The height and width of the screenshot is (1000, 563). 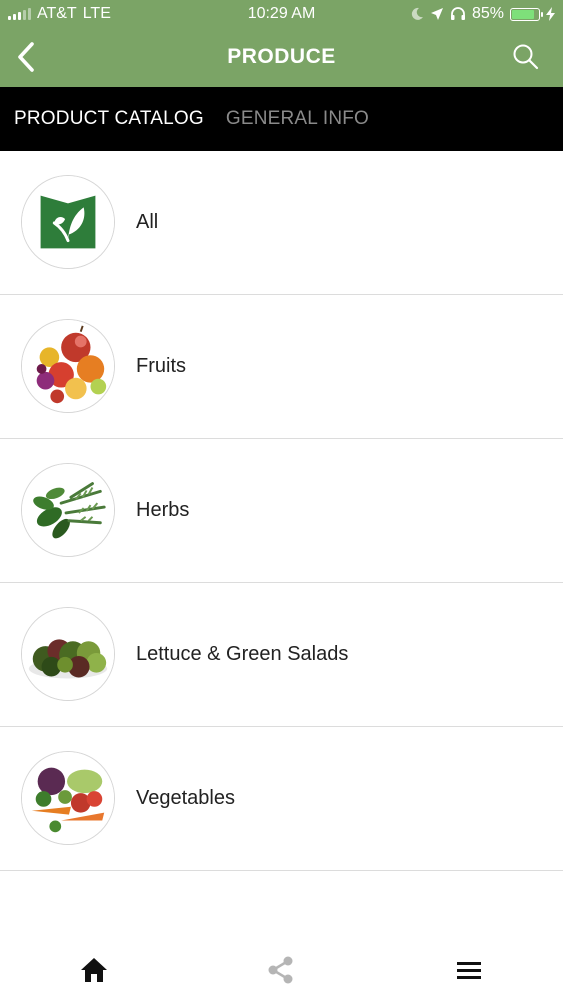 I want to click on search-icon, so click(x=526, y=57).